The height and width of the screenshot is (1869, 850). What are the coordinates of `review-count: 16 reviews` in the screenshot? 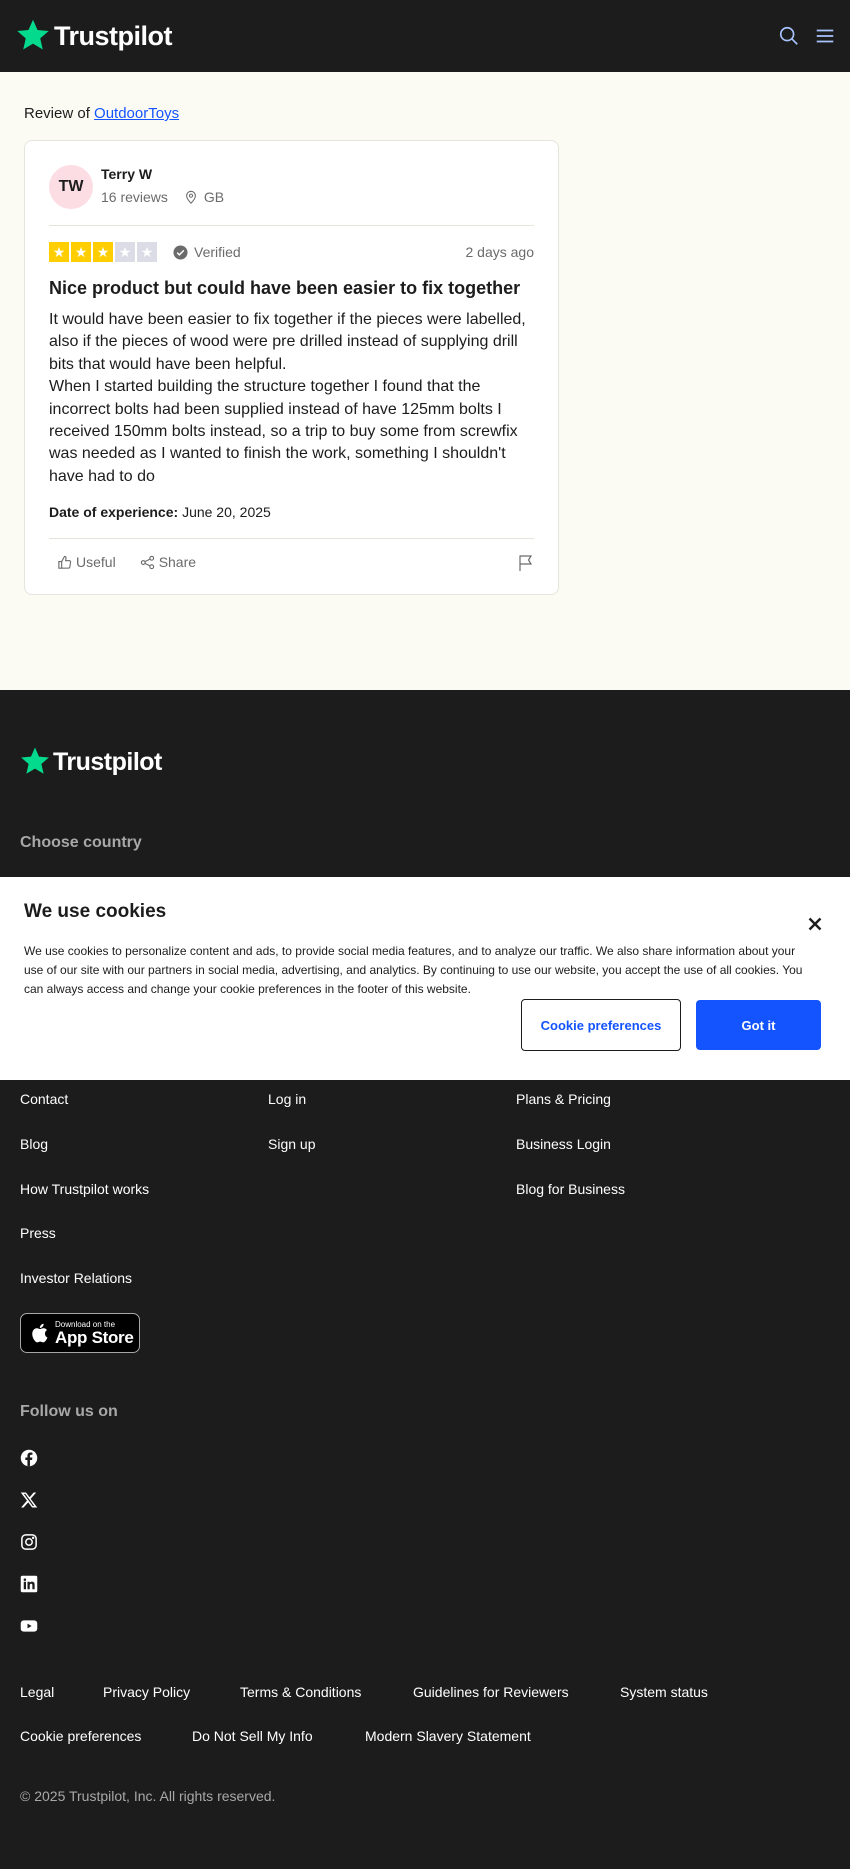 It's located at (134, 197).